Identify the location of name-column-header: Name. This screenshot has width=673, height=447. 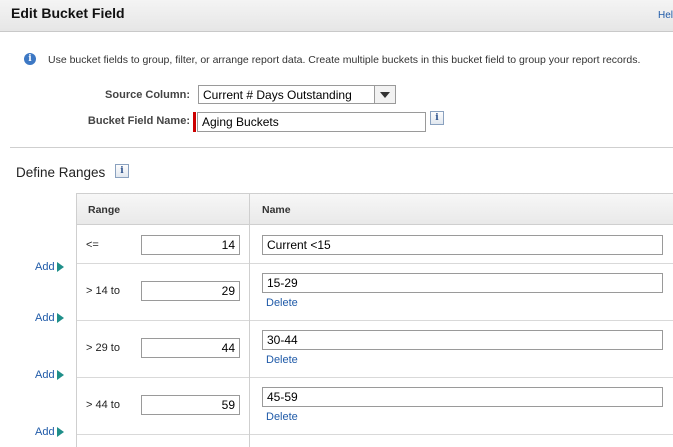
(276, 210).